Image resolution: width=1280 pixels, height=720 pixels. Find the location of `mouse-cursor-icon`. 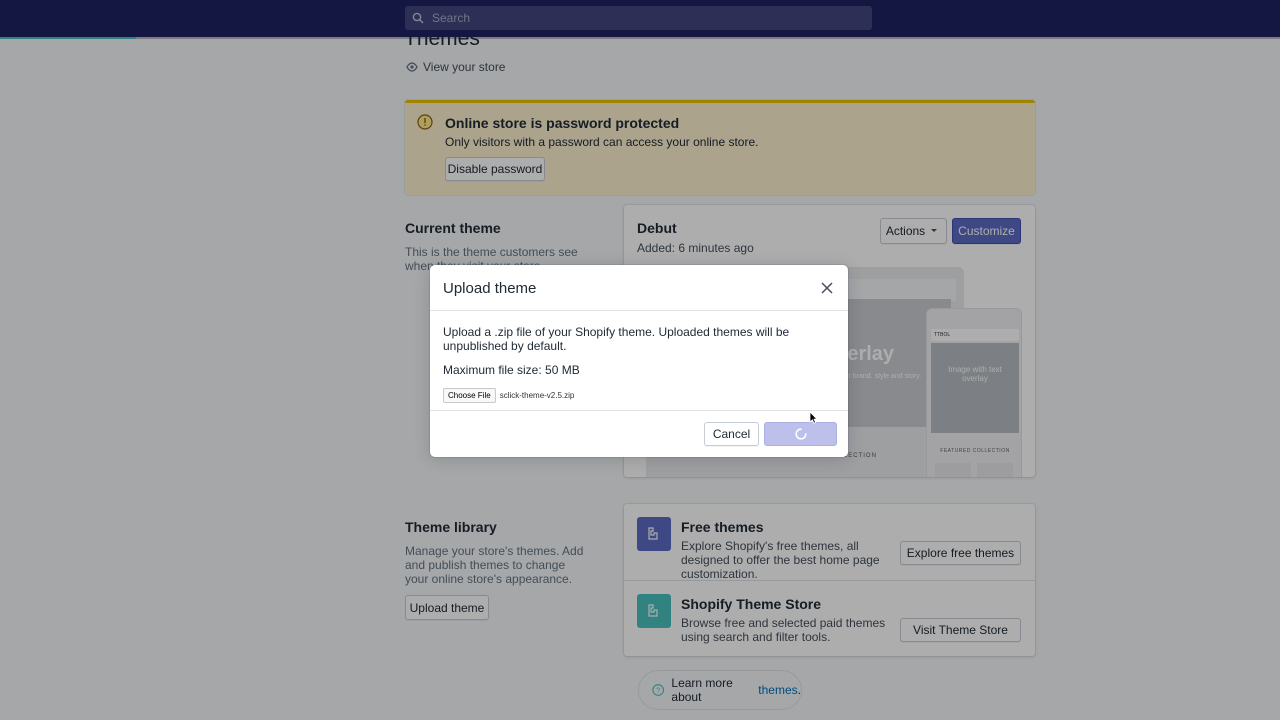

mouse-cursor-icon is located at coordinates (813, 417).